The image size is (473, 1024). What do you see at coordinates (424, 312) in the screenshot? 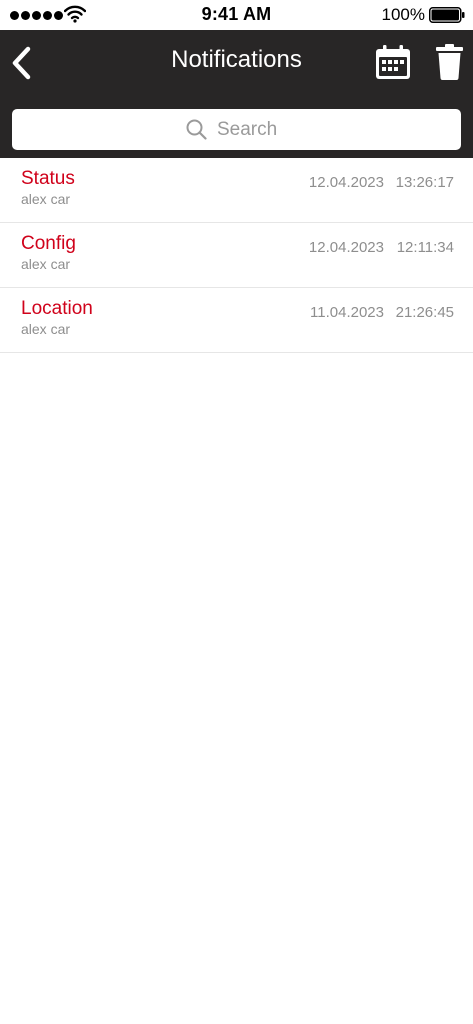
I see `notification-time: 21:26:45` at bounding box center [424, 312].